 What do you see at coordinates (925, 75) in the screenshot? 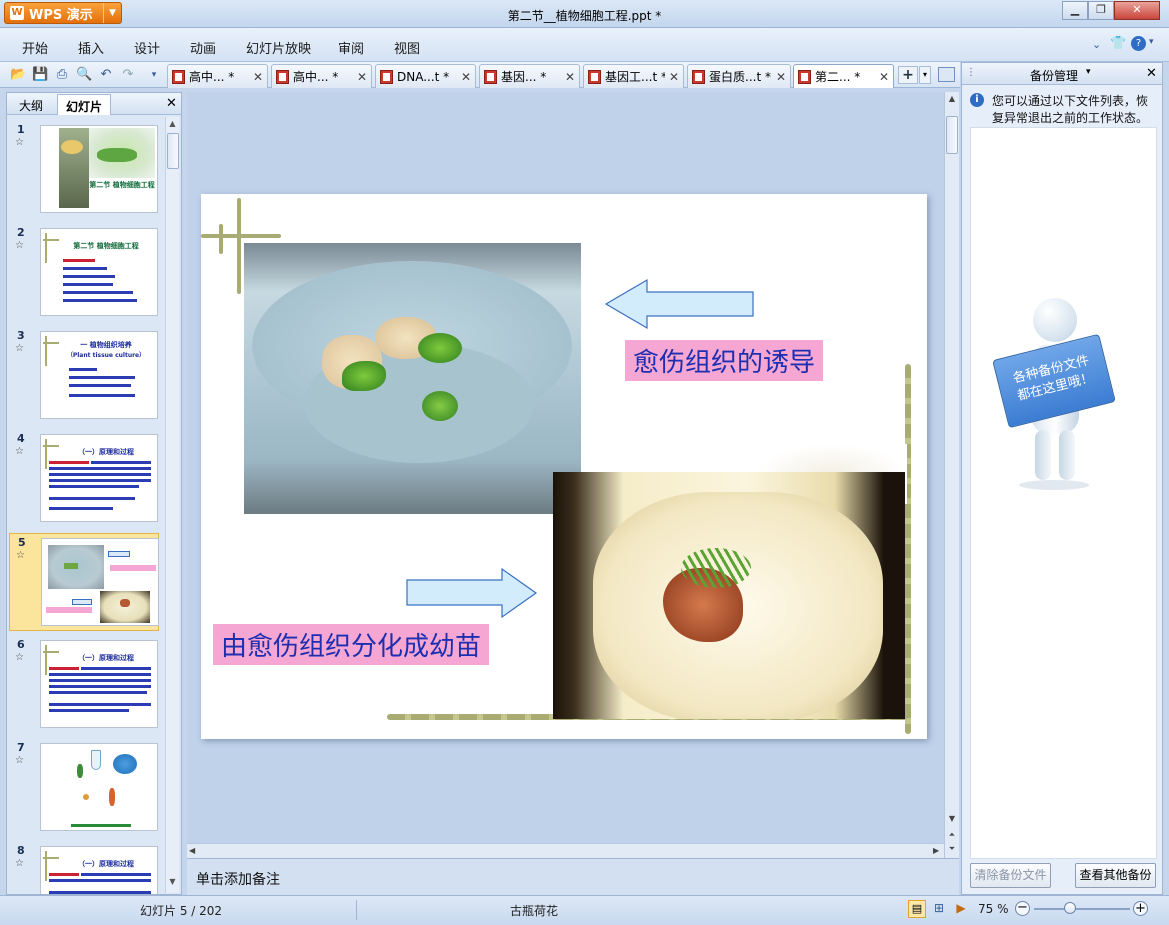
I see `tab-list-dropdown-icon: ▾` at bounding box center [925, 75].